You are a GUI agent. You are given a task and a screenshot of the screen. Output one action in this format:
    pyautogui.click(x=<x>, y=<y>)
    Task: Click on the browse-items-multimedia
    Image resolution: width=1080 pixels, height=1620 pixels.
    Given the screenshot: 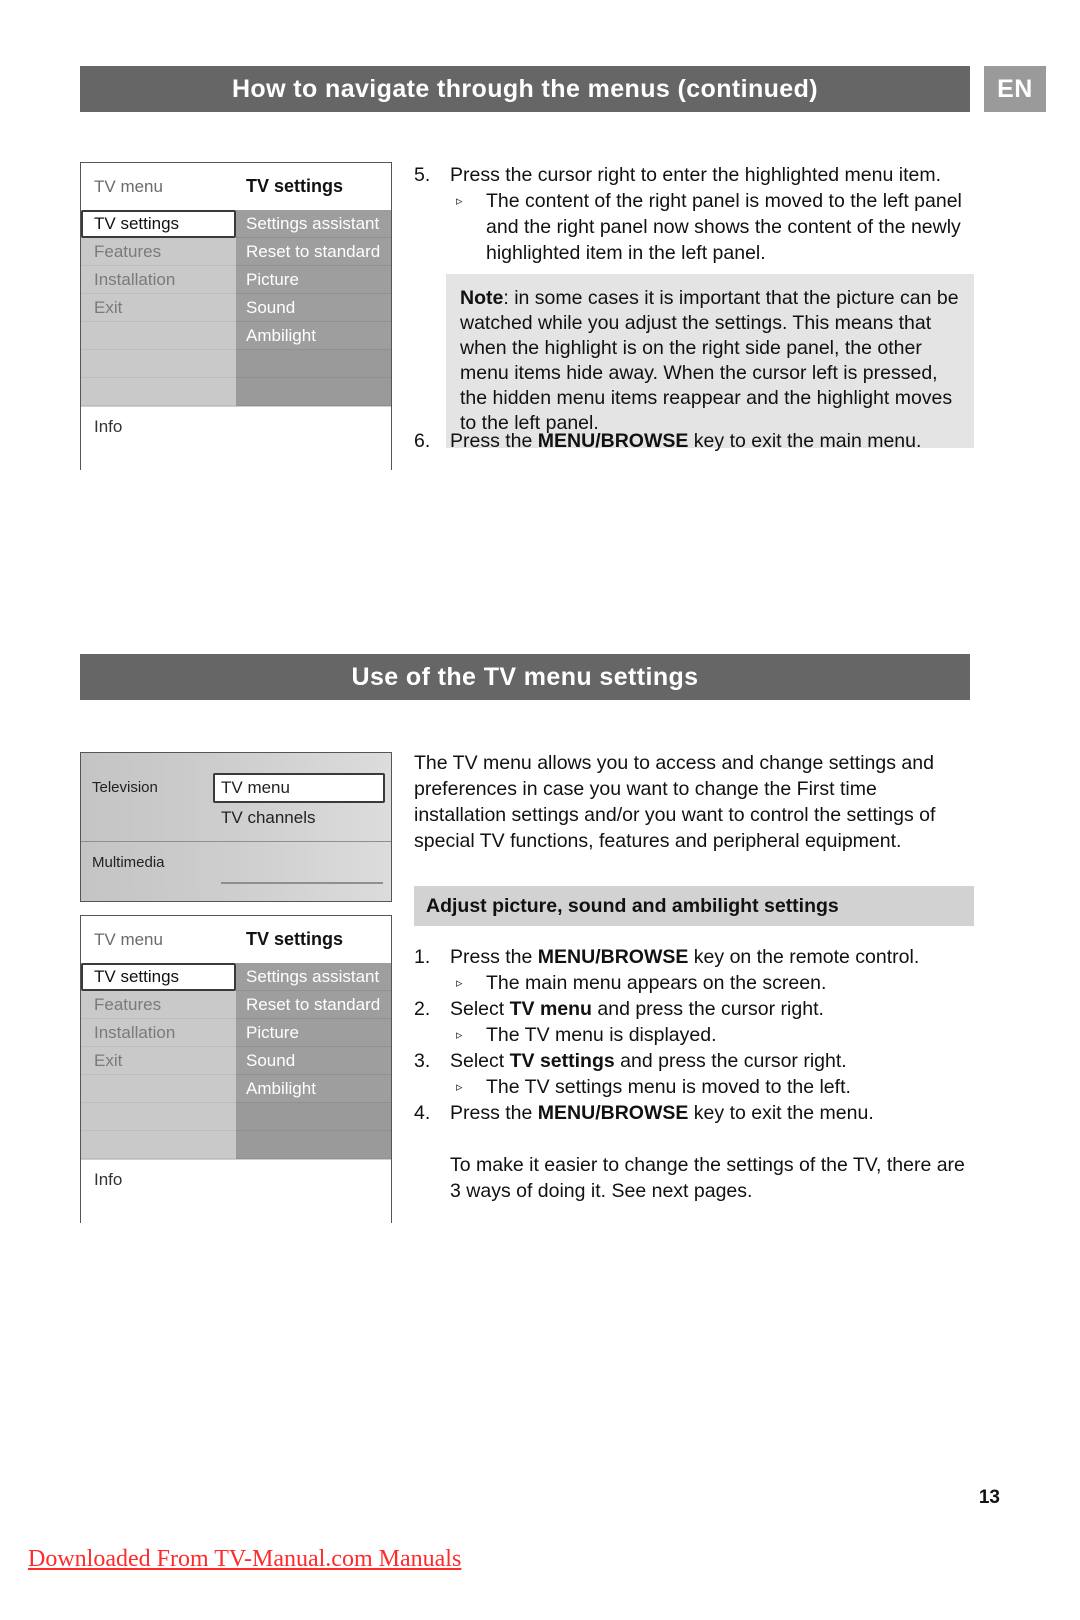 What is the action you would take?
    pyautogui.click(x=302, y=877)
    